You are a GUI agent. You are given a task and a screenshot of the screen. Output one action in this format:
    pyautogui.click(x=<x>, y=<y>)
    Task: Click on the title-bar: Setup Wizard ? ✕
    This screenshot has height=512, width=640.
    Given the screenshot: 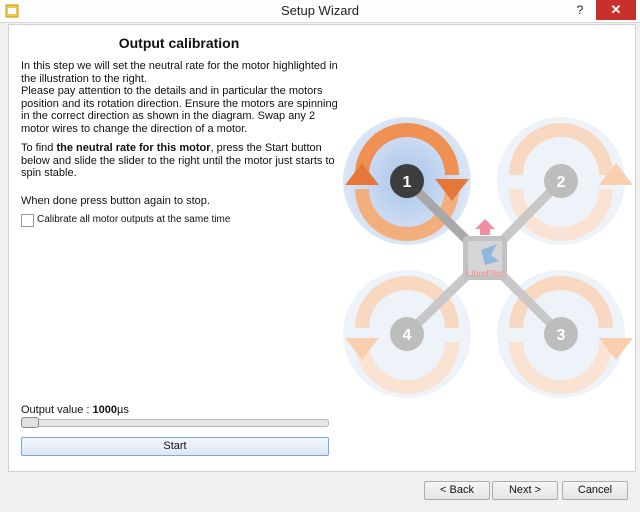 What is the action you would take?
    pyautogui.click(x=320, y=11)
    